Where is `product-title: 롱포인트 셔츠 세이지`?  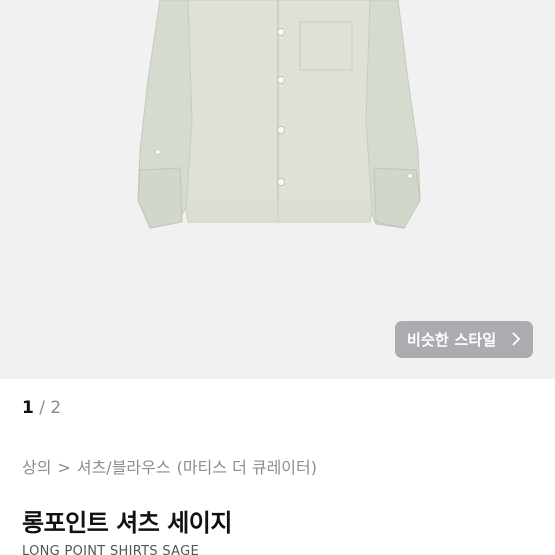
product-title: 롱포인트 셔츠 세이지 is located at coordinates (127, 523).